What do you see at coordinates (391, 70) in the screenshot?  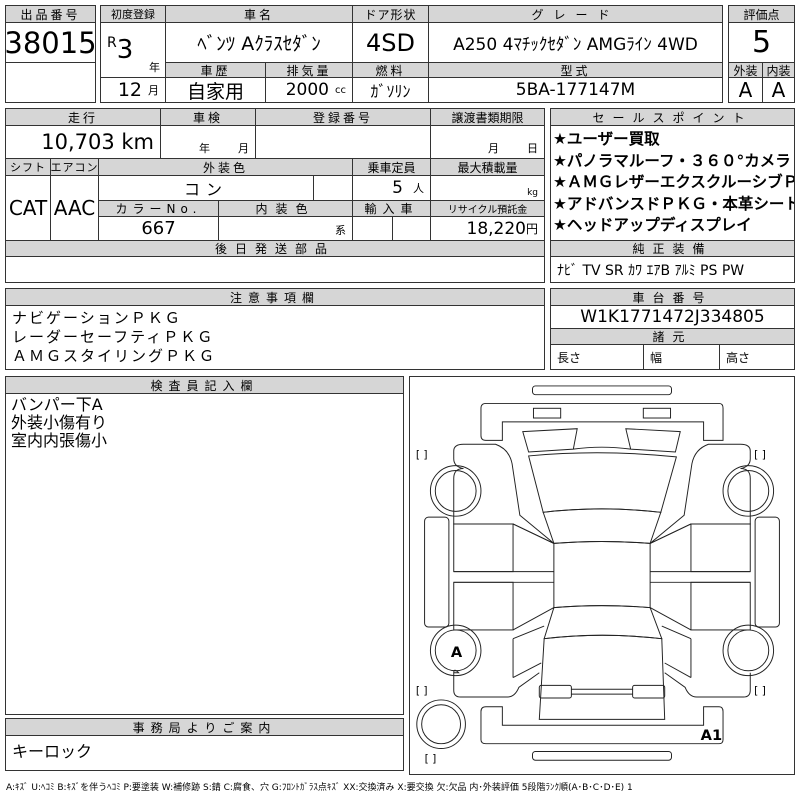 I see `fuel-label: 燃料` at bounding box center [391, 70].